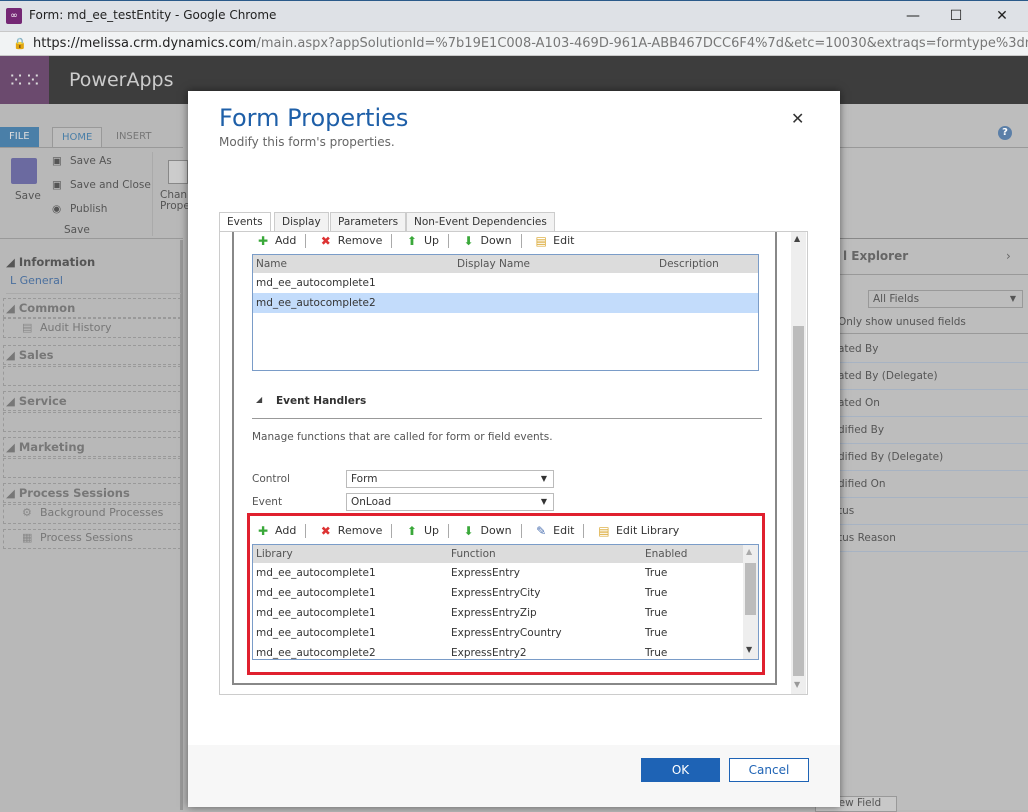  I want to click on handler-row: md_ee_autocomplete1 ExpressEntry True, so click(505, 573).